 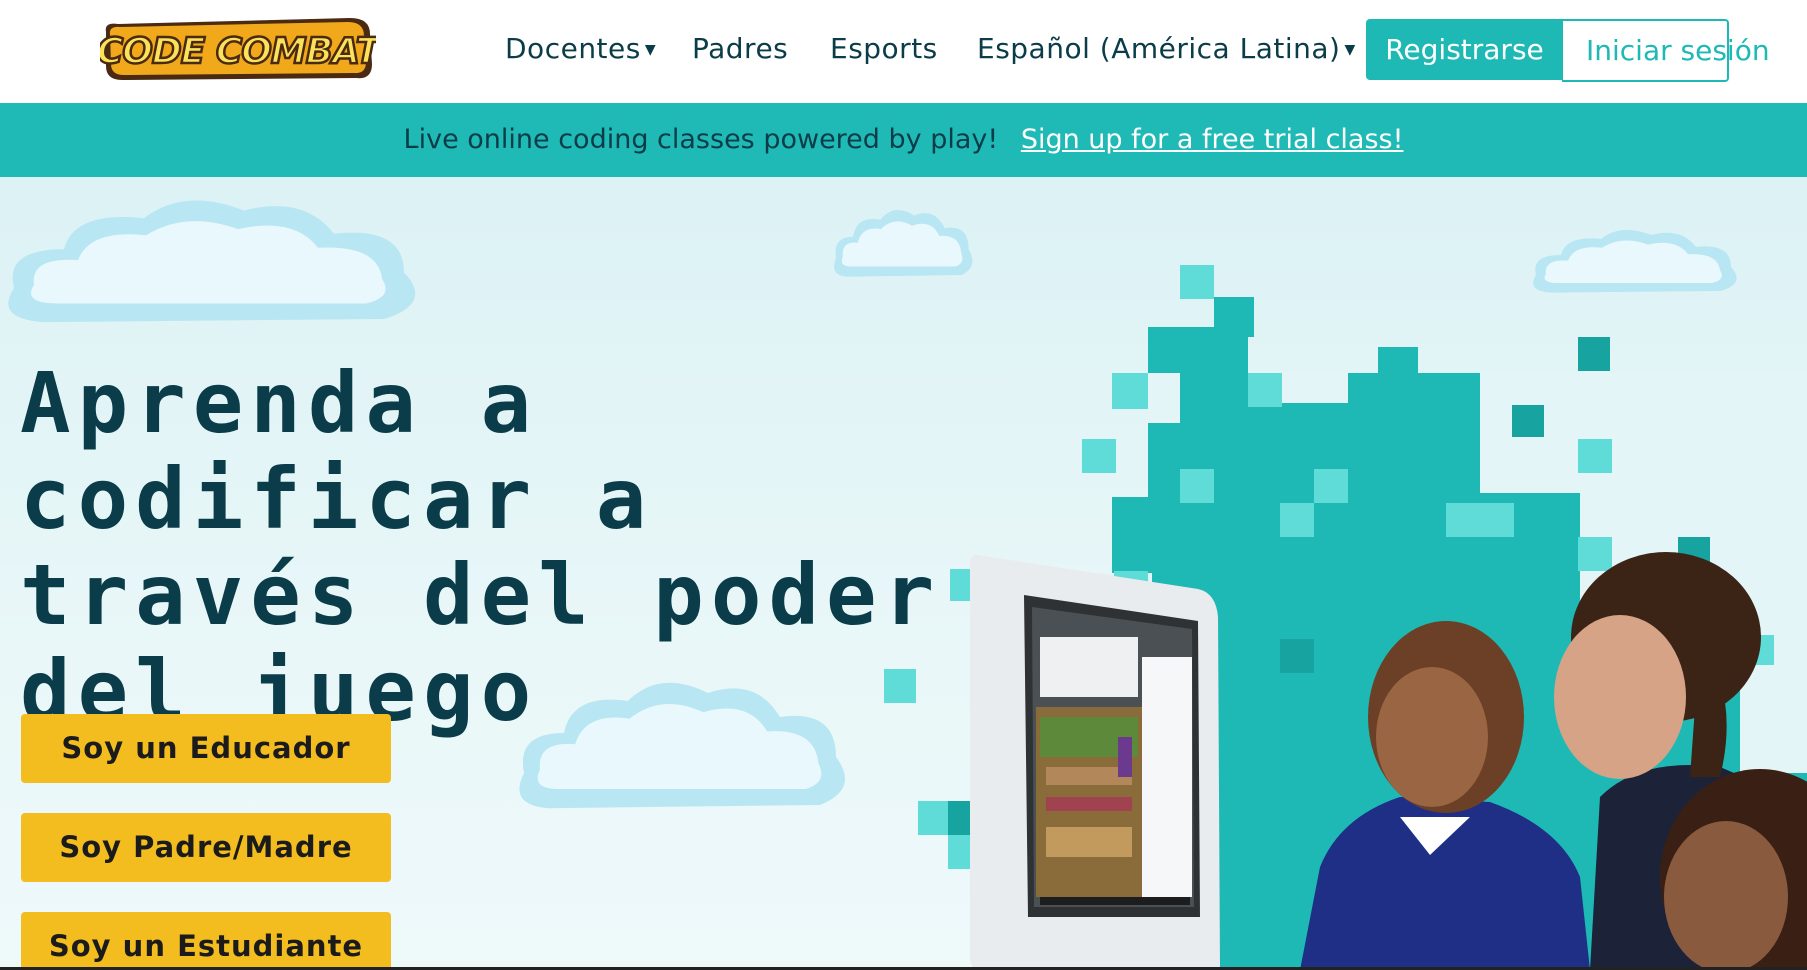 I want to click on register-button: Registrarse, so click(x=1464, y=49).